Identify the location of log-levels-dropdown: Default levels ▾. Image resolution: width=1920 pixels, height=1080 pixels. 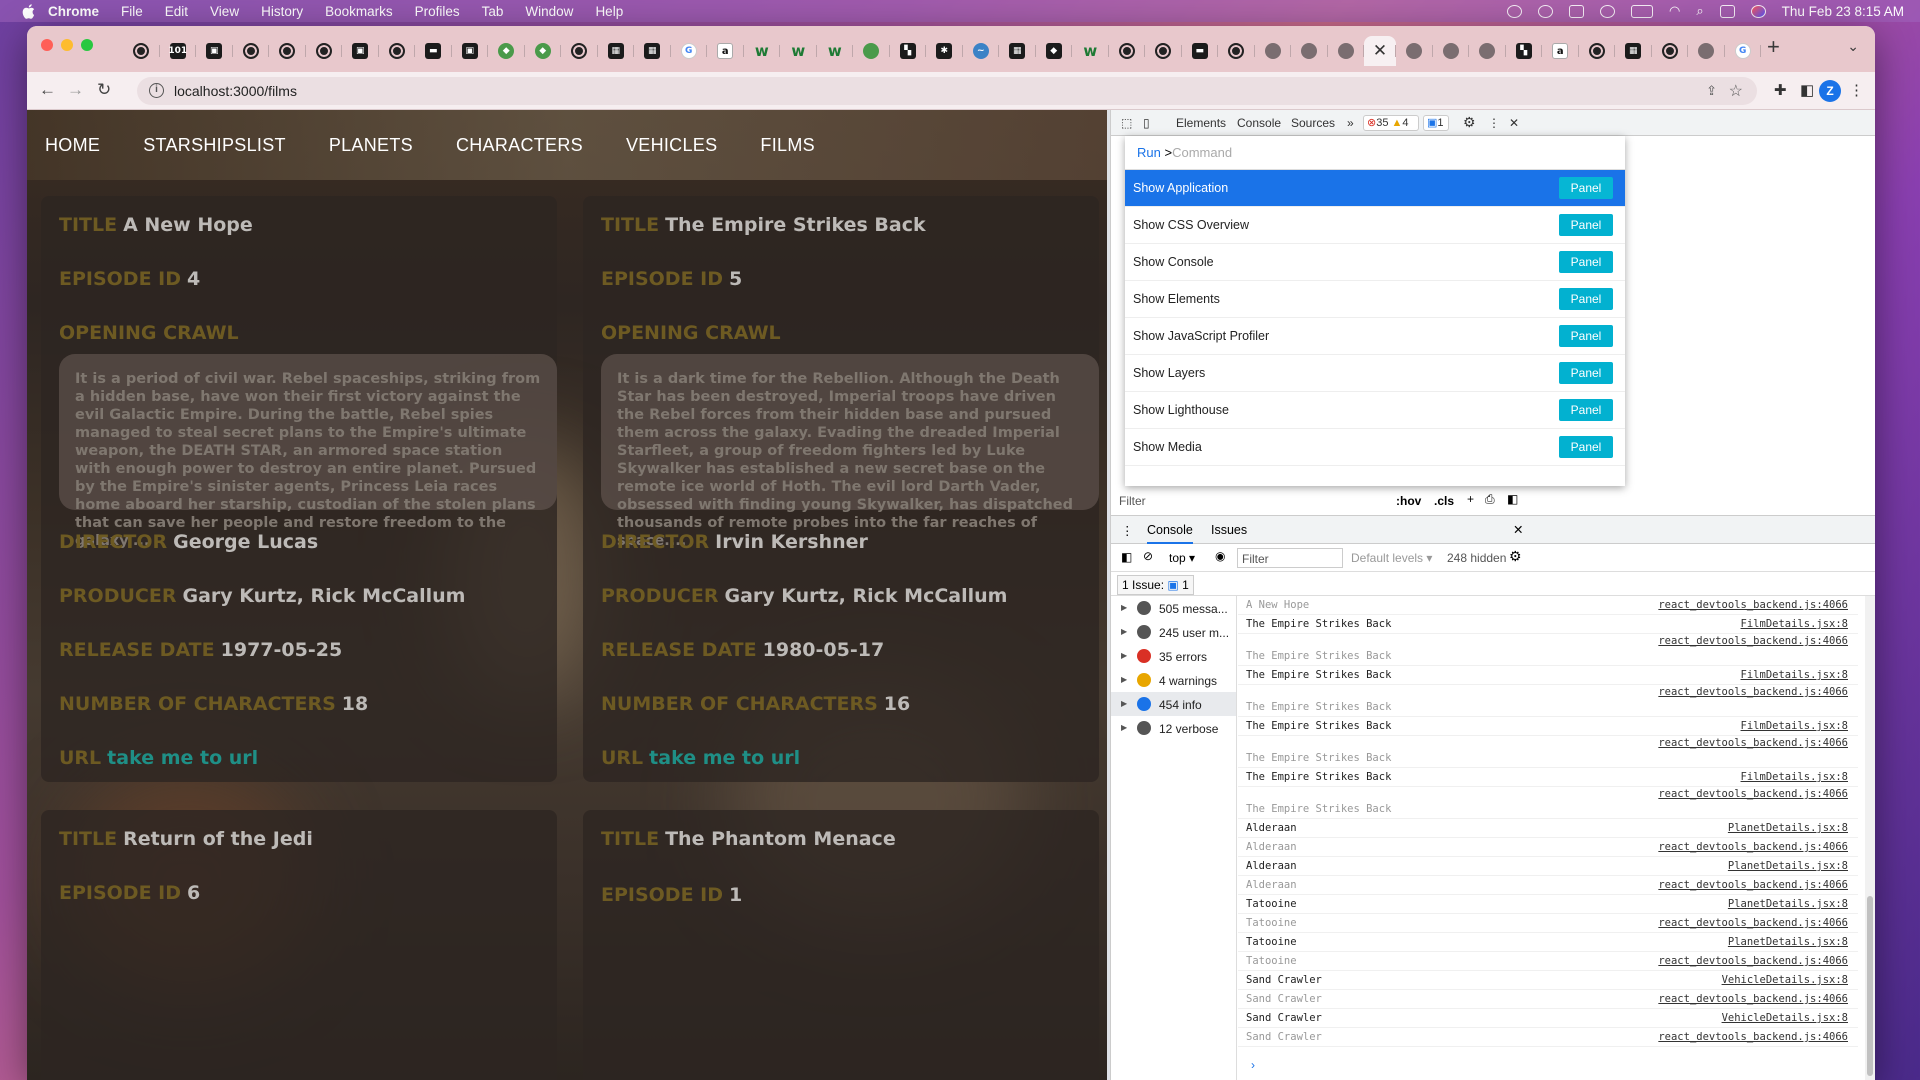
(1391, 558).